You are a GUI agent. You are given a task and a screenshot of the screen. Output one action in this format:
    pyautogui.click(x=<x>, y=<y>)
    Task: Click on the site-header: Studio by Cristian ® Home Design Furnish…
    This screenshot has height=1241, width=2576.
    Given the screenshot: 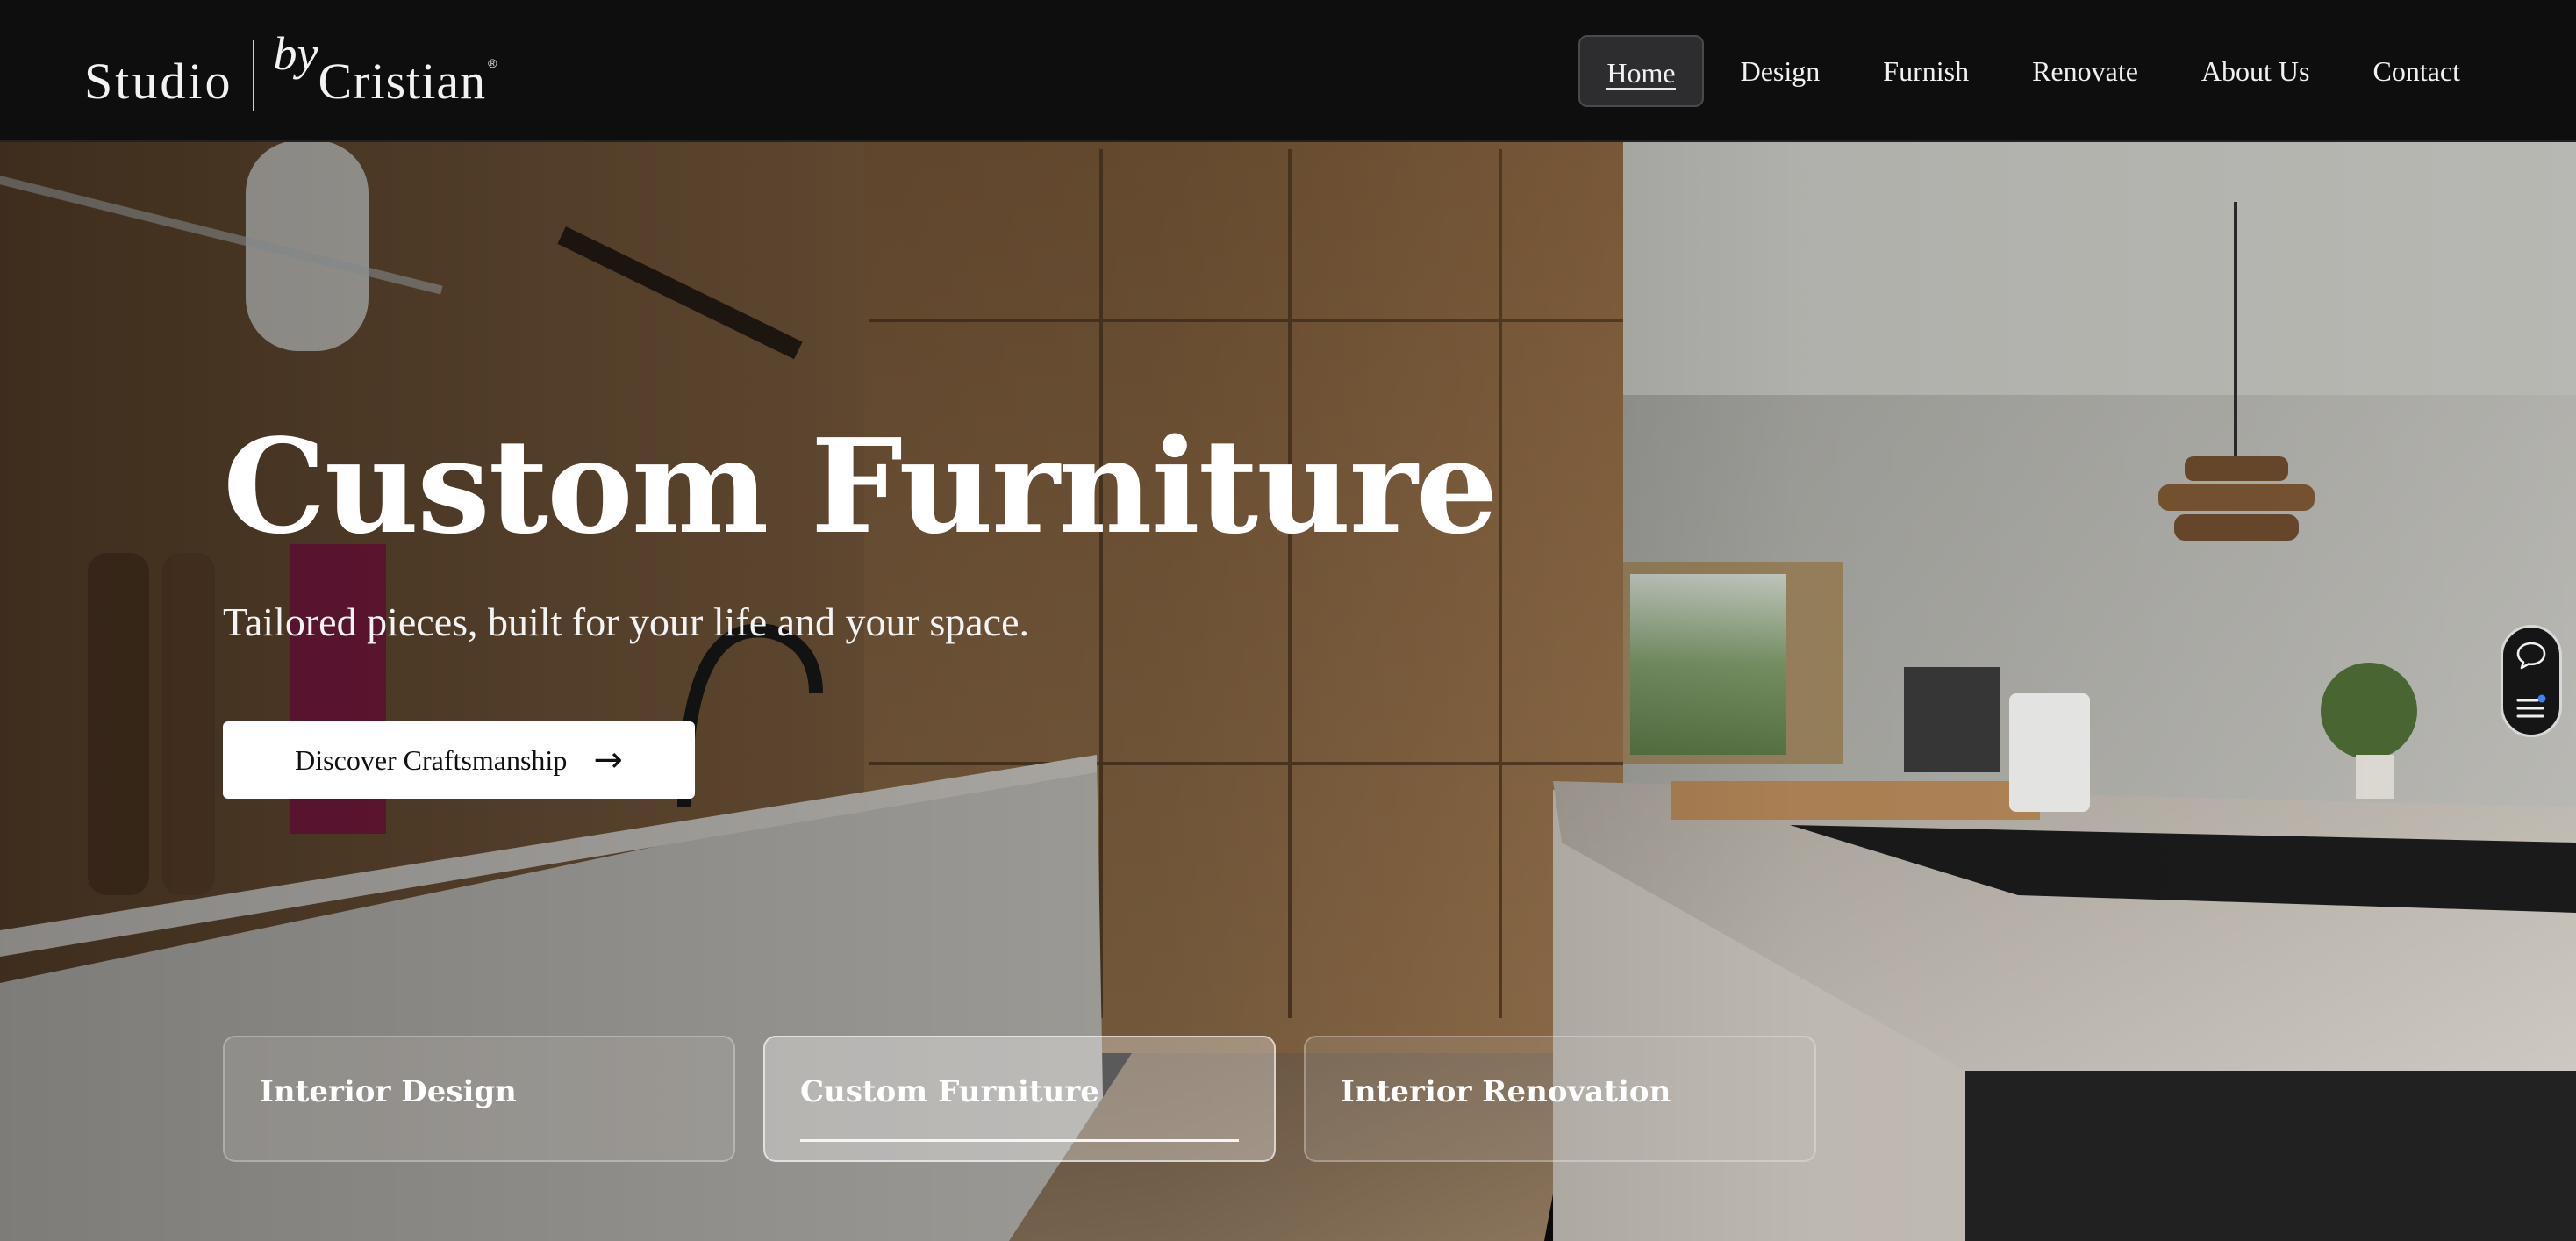 What is the action you would take?
    pyautogui.click(x=1288, y=71)
    